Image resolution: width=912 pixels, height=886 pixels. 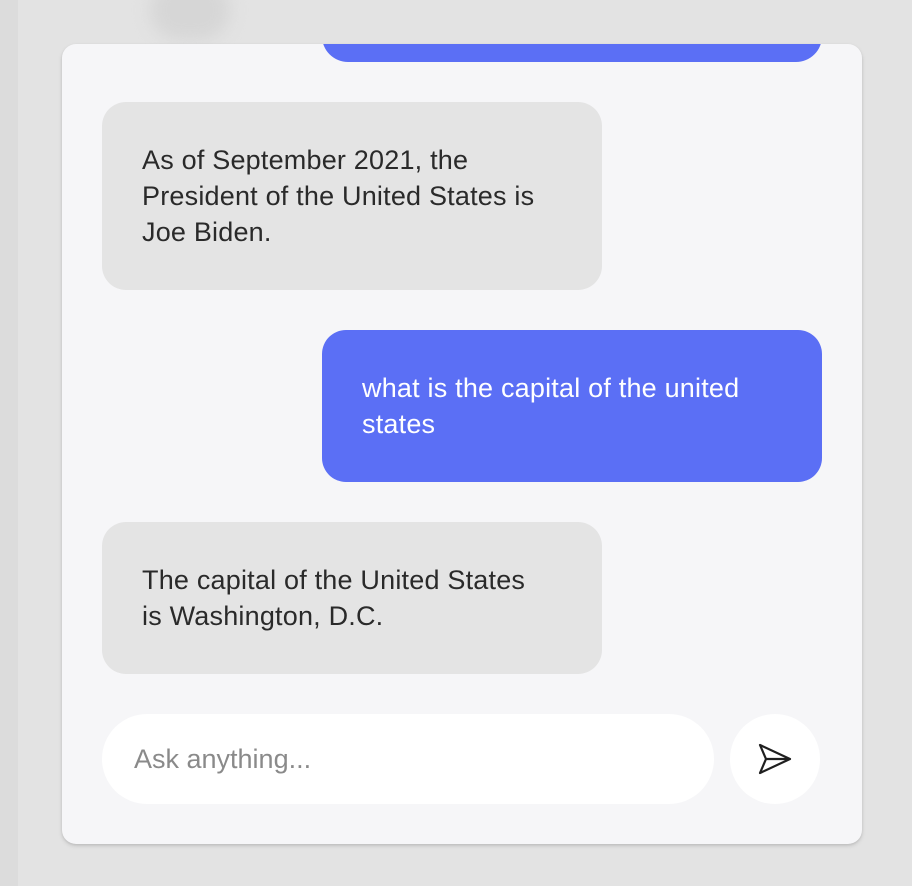 I want to click on user-message-text: what is the capital of the united states, so click(x=551, y=406).